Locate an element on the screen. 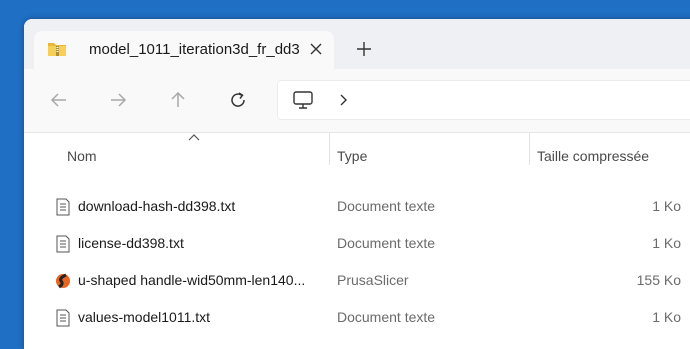 This screenshot has height=349, width=690. close-icon is located at coordinates (316, 49).